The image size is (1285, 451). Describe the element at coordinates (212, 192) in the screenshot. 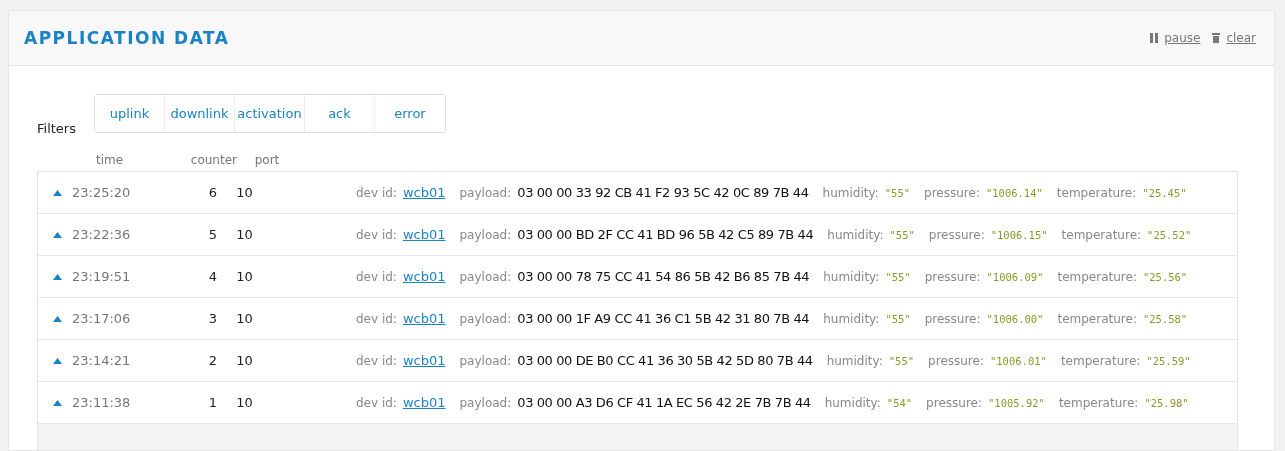

I see `counter-cell-text: 6` at that location.